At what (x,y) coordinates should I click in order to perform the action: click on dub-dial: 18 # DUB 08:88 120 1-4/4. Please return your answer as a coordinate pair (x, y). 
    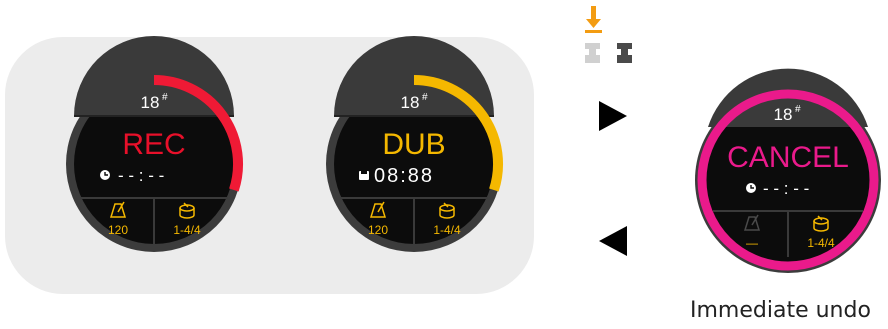
    Looking at the image, I should click on (414, 145).